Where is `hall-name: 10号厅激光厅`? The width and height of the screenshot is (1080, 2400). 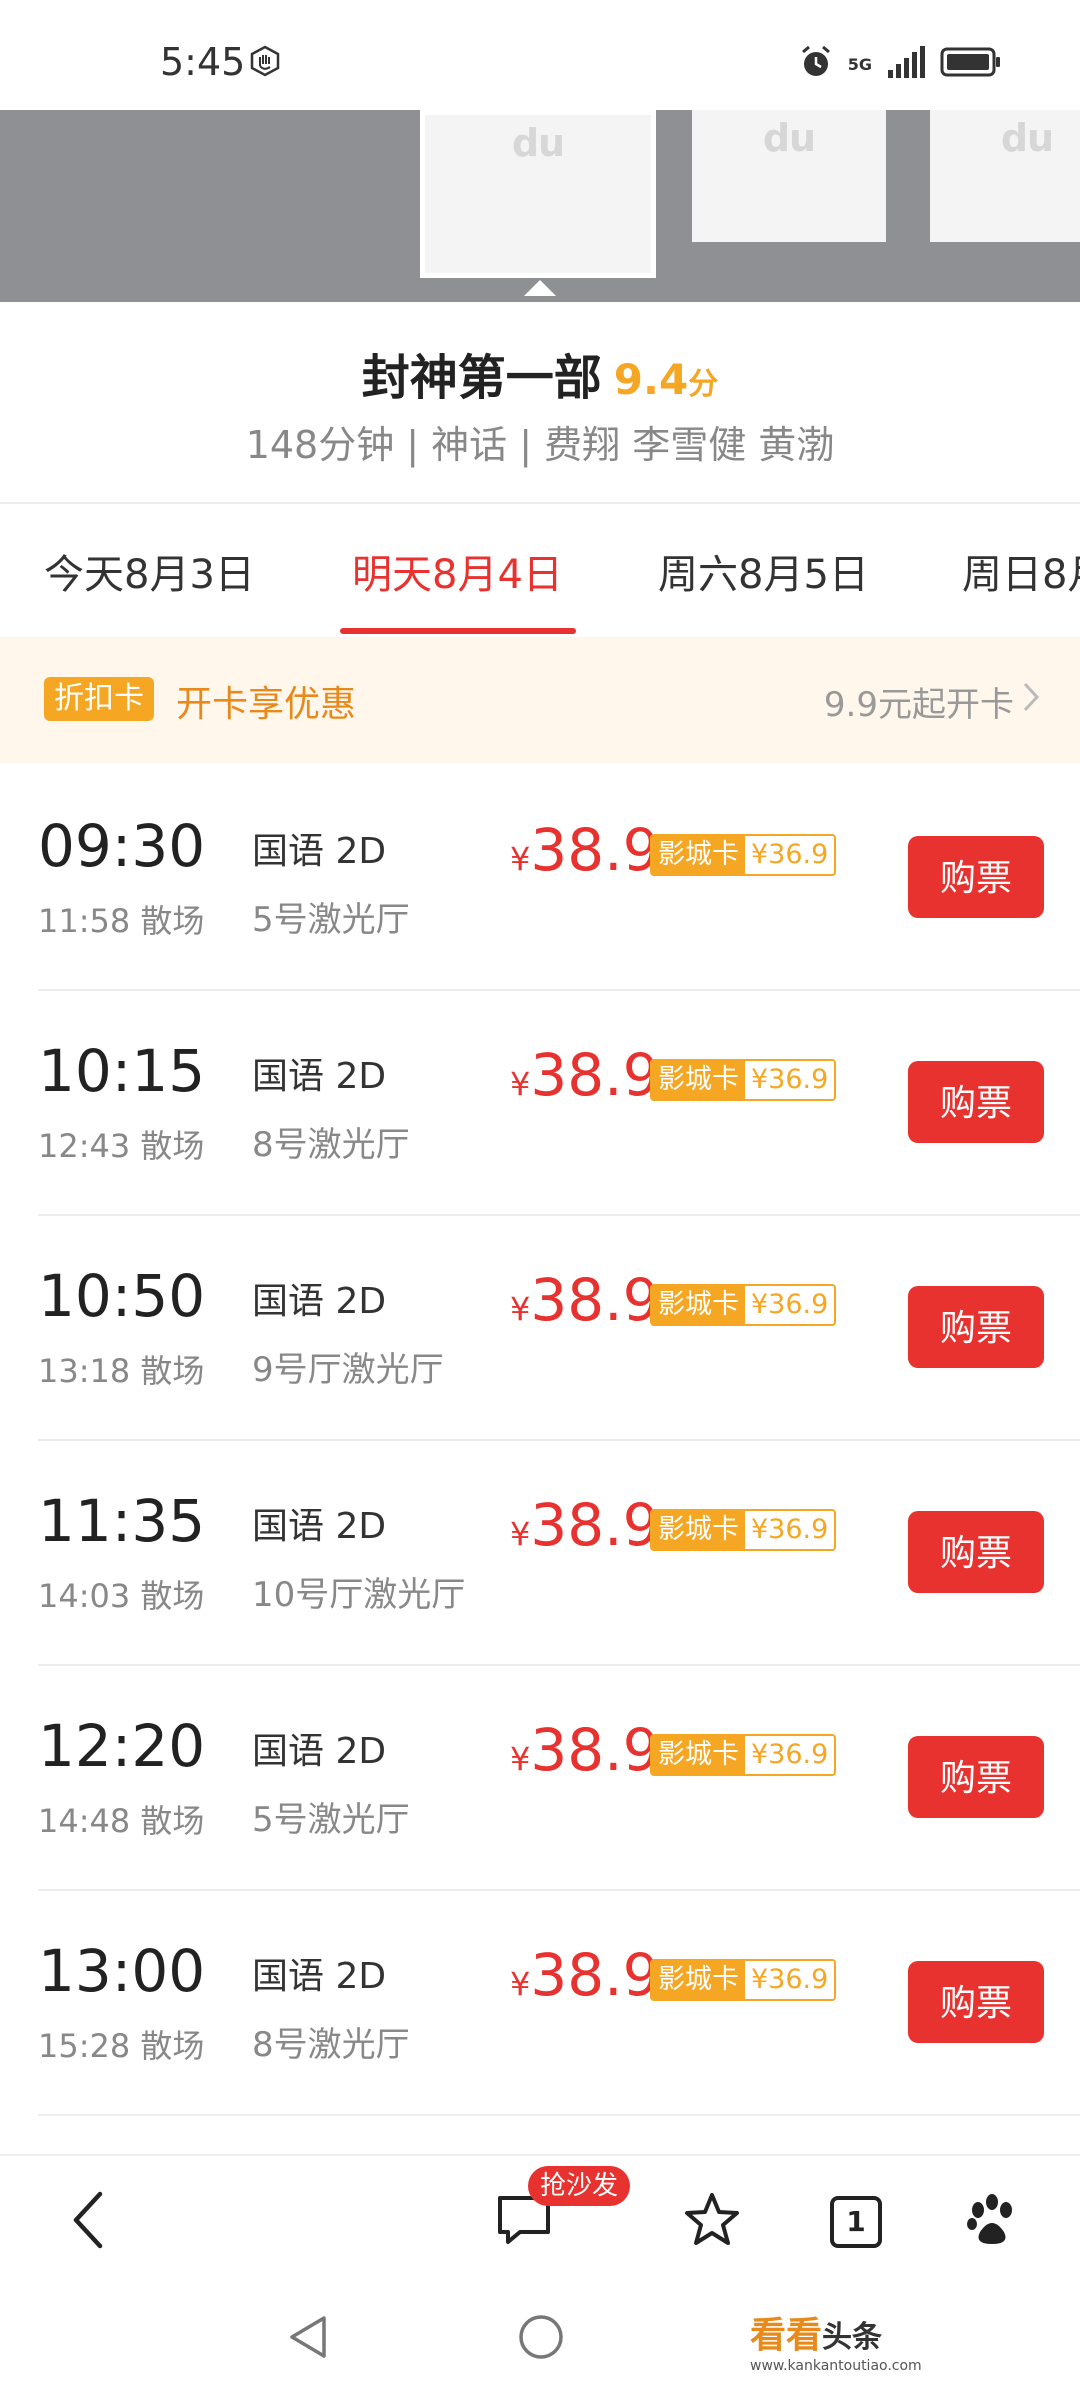 hall-name: 10号厅激光厅 is located at coordinates (359, 1595).